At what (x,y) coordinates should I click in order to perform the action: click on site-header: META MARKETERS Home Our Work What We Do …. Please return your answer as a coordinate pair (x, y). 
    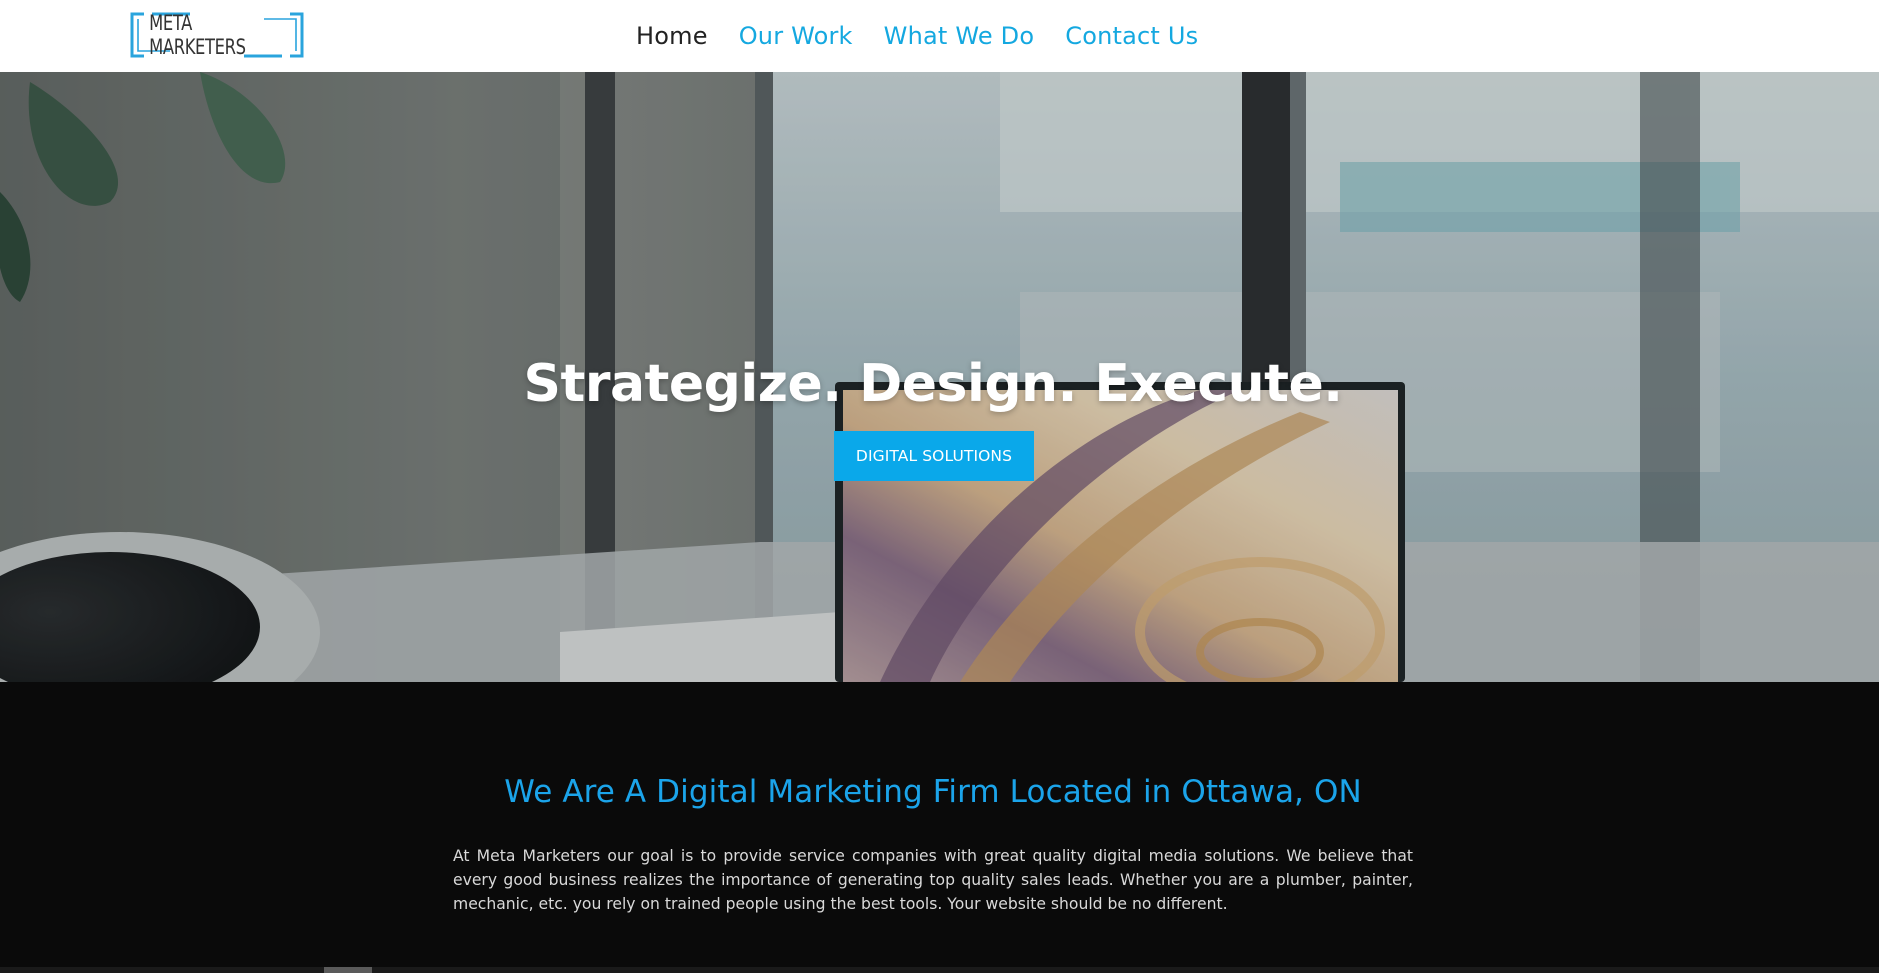
    Looking at the image, I should click on (939, 36).